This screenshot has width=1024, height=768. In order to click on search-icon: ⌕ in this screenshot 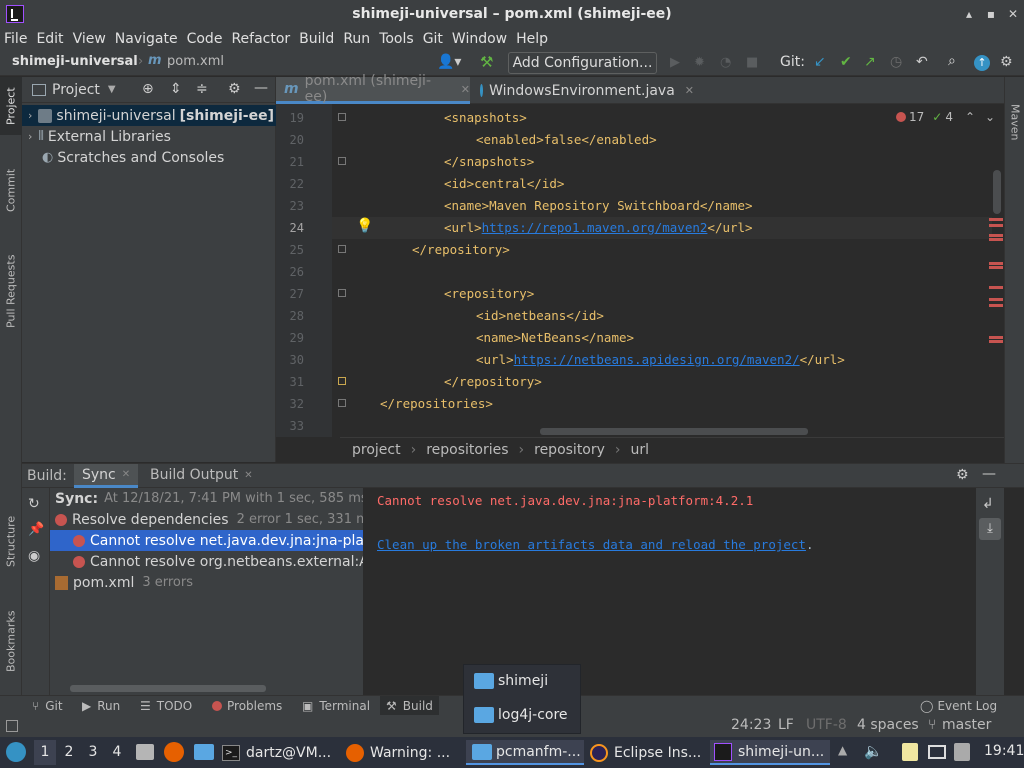, I will do `click(952, 61)`.